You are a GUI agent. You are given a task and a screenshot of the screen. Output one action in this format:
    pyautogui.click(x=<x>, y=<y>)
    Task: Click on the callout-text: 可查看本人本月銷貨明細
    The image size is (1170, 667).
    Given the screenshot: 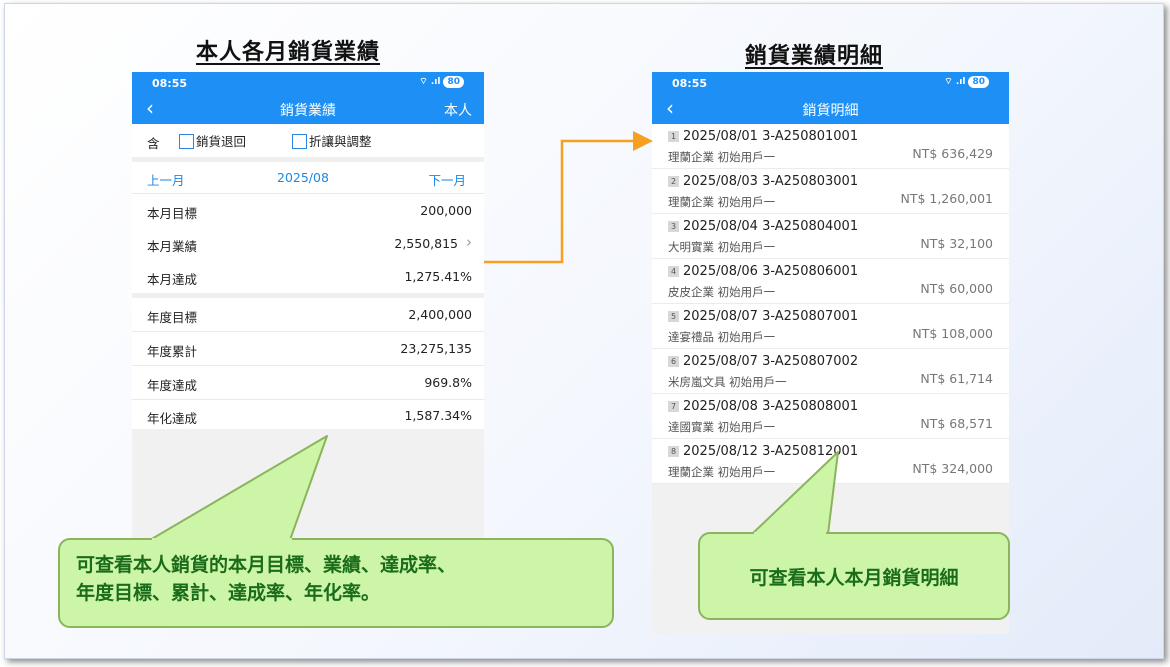 What is the action you would take?
    pyautogui.click(x=854, y=578)
    